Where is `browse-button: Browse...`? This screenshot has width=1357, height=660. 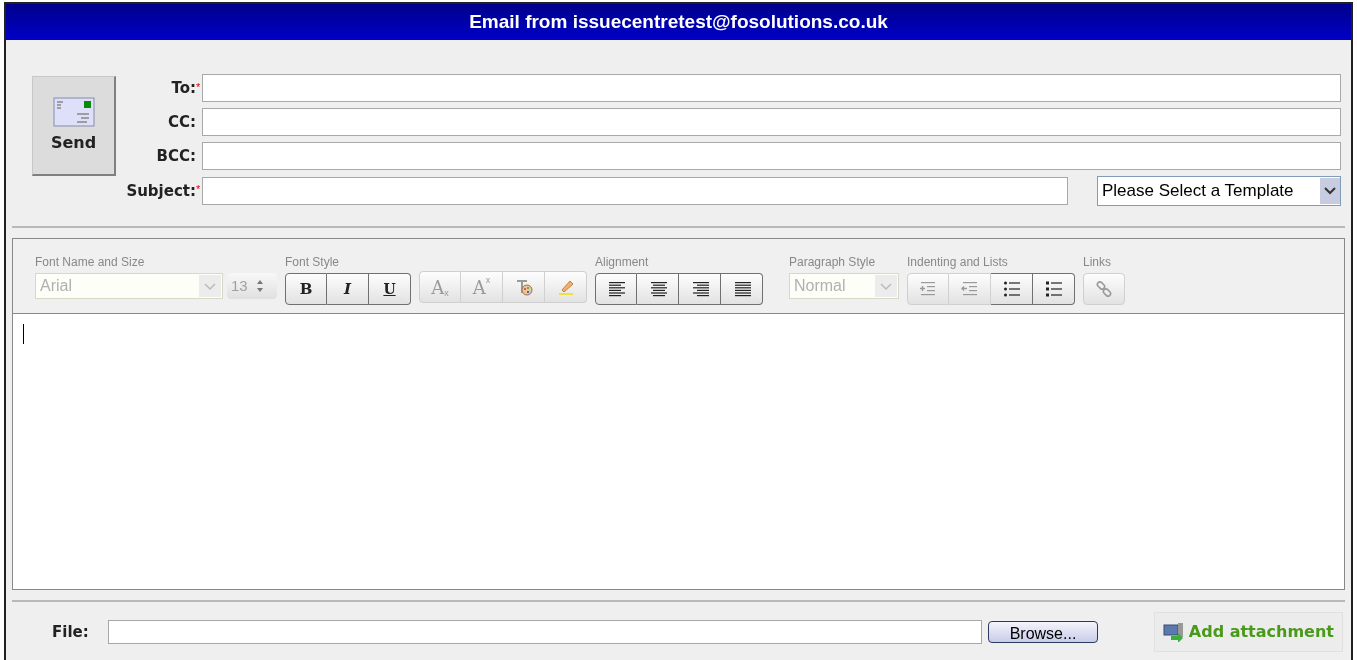
browse-button: Browse... is located at coordinates (1043, 632).